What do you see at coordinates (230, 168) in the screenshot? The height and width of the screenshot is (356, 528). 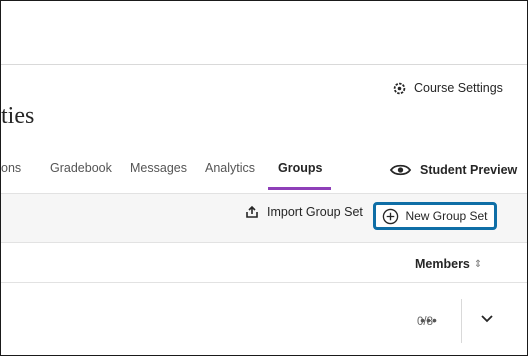 I see `tab-analytics: Analytics` at bounding box center [230, 168].